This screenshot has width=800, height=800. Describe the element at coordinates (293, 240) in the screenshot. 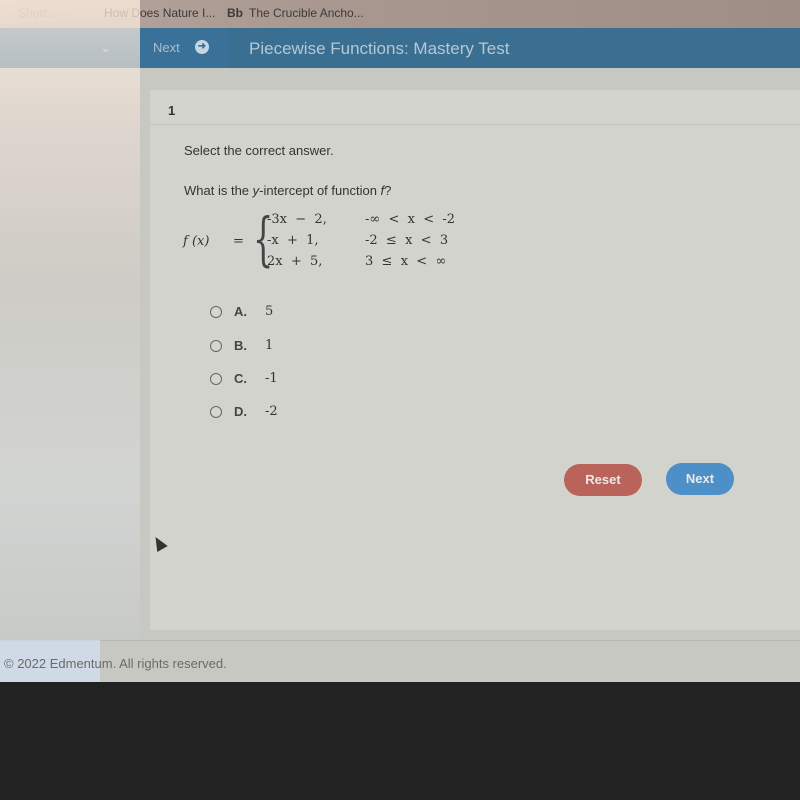

I see `piece-expression: -x + 1,` at that location.